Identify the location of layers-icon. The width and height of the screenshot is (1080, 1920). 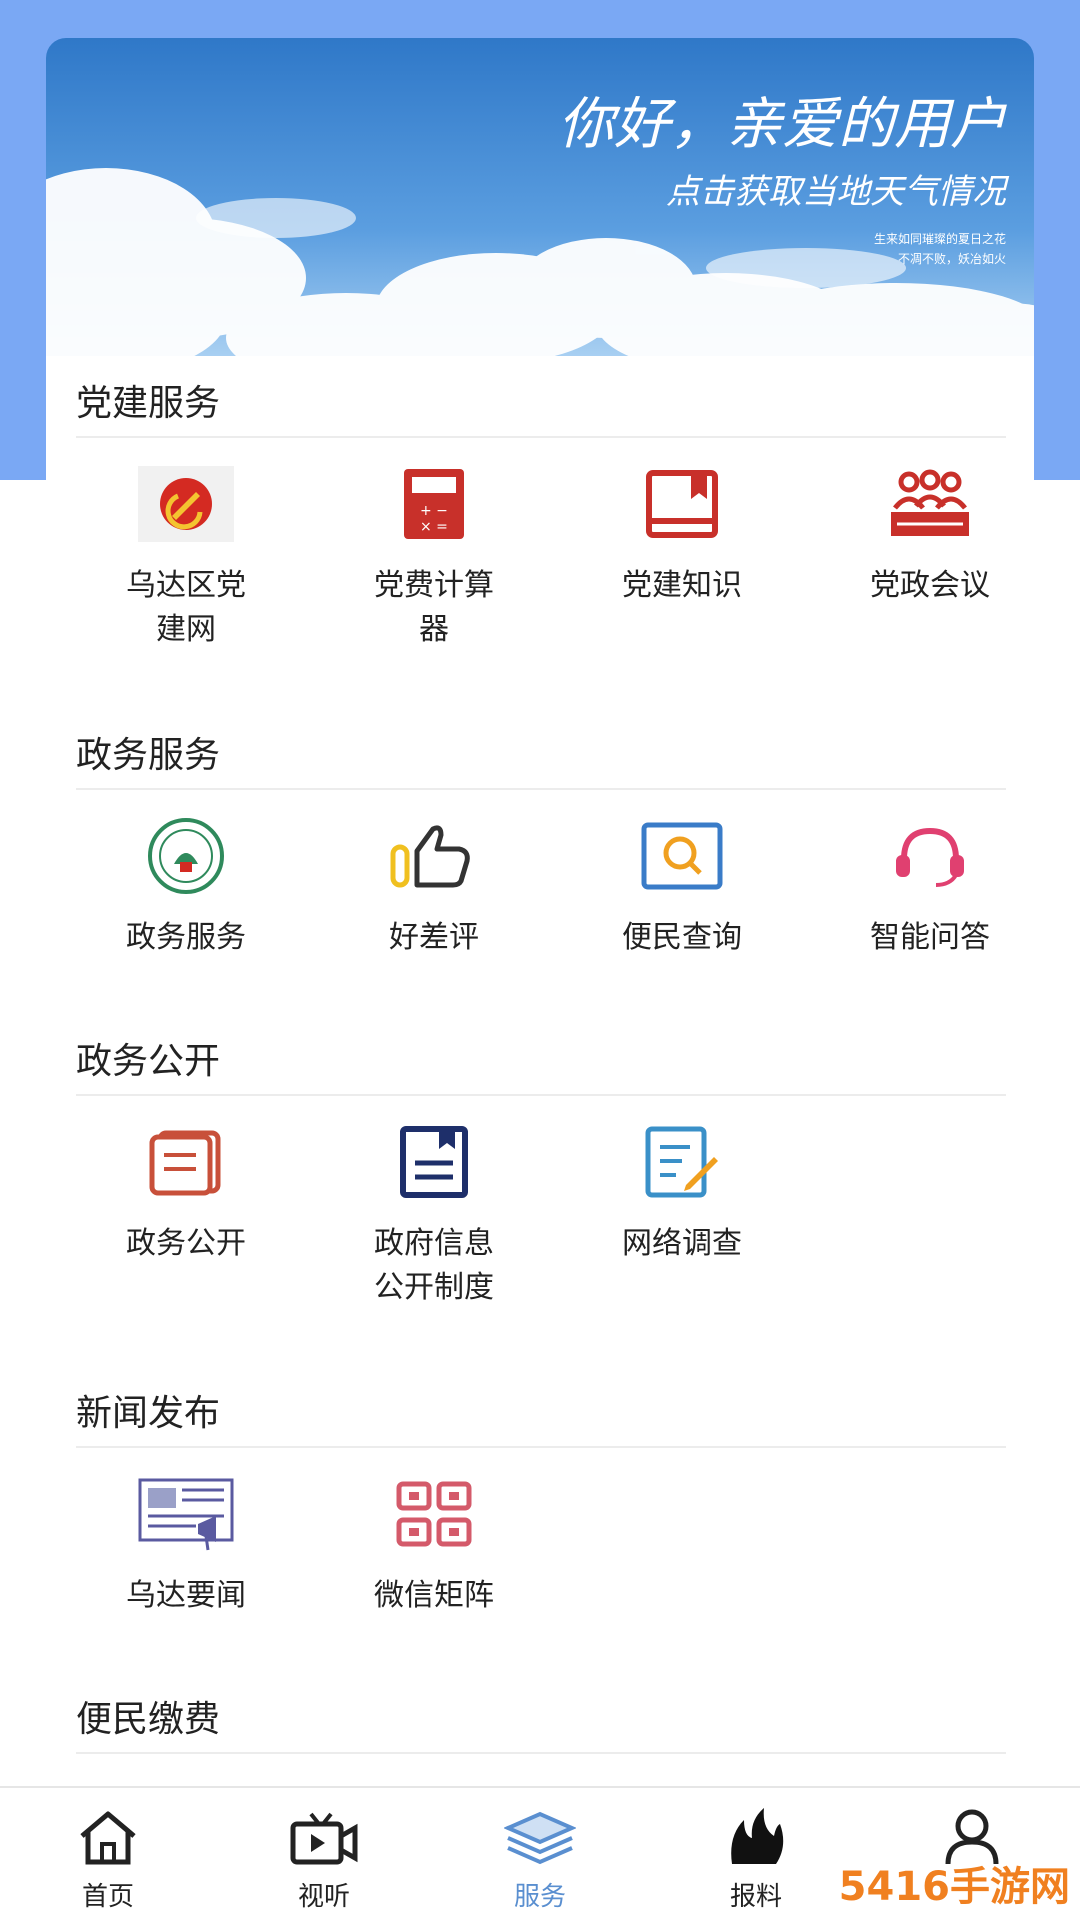
(540, 1827).